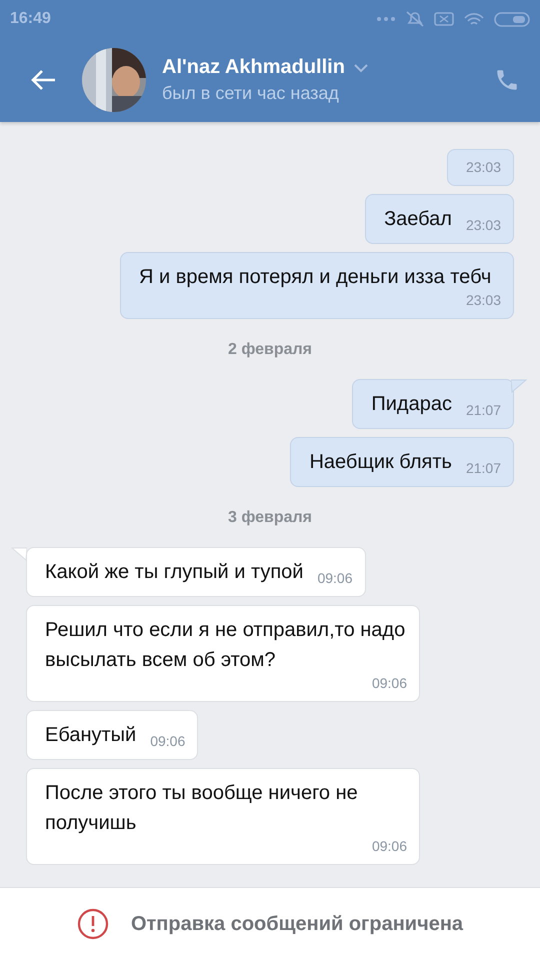 This screenshot has width=540, height=960. What do you see at coordinates (415, 19) in the screenshot?
I see `muted-bell-icon` at bounding box center [415, 19].